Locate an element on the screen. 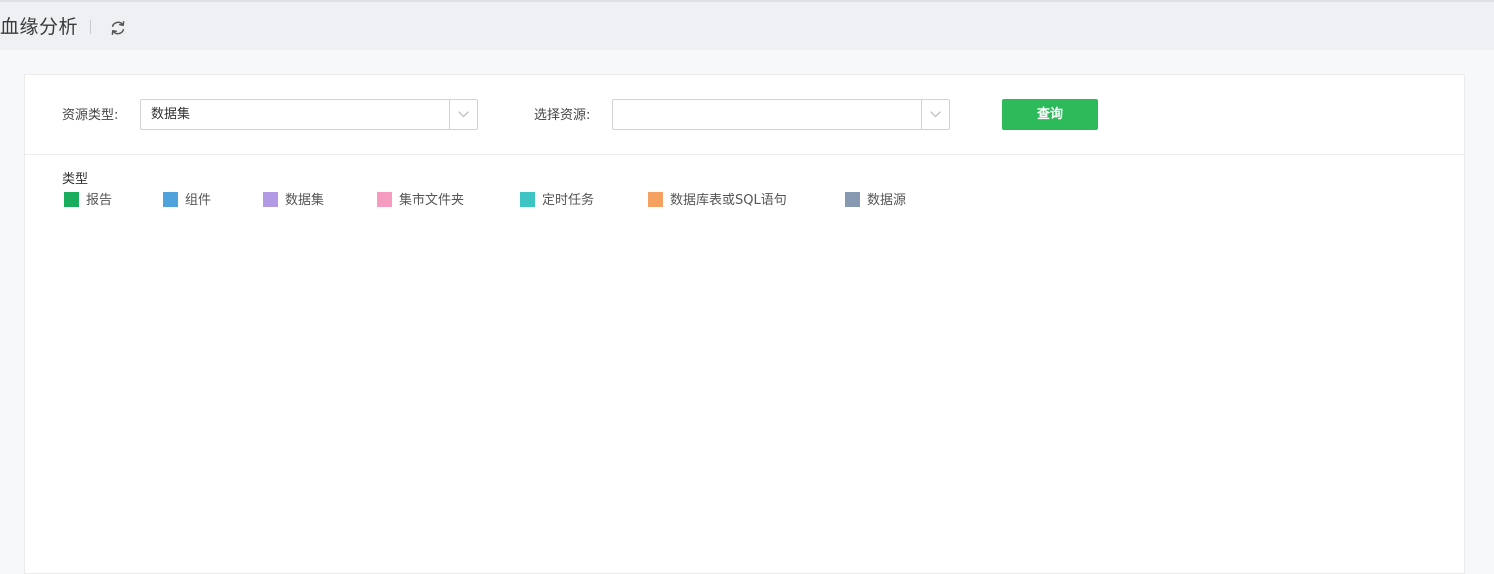 The image size is (1494, 574). top-bar: 血缘分析 is located at coordinates (747, 25).